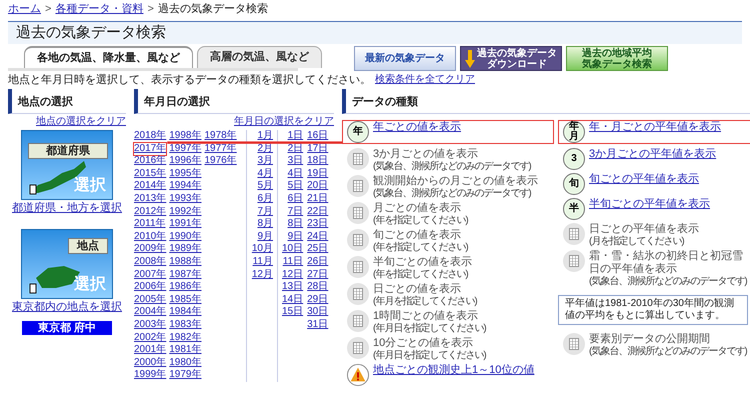 This screenshot has width=750, height=414. Describe the element at coordinates (317, 161) in the screenshot. I see `day-link: 18日` at that location.